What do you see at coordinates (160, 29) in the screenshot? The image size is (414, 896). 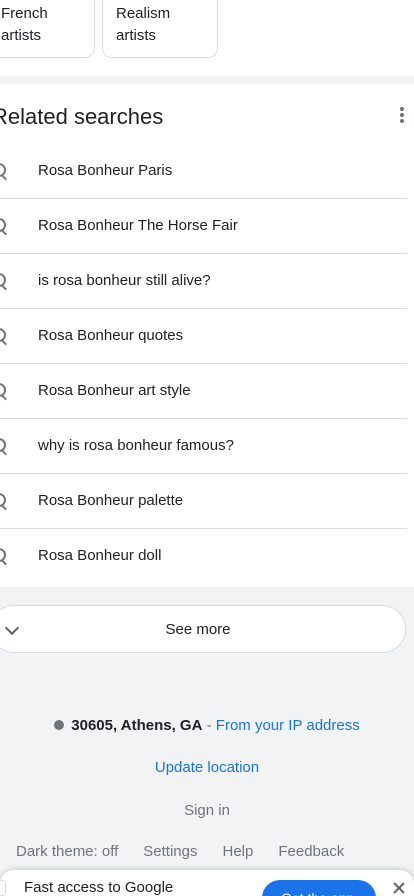 I see `chip-realism-artists: Realism artists` at bounding box center [160, 29].